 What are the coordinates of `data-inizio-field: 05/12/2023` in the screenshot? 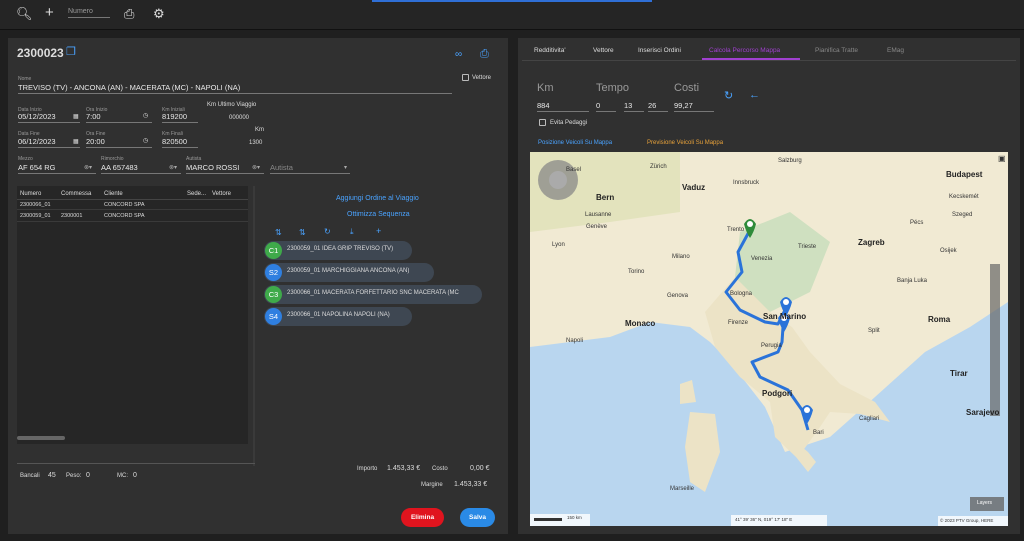 It's located at (49, 117).